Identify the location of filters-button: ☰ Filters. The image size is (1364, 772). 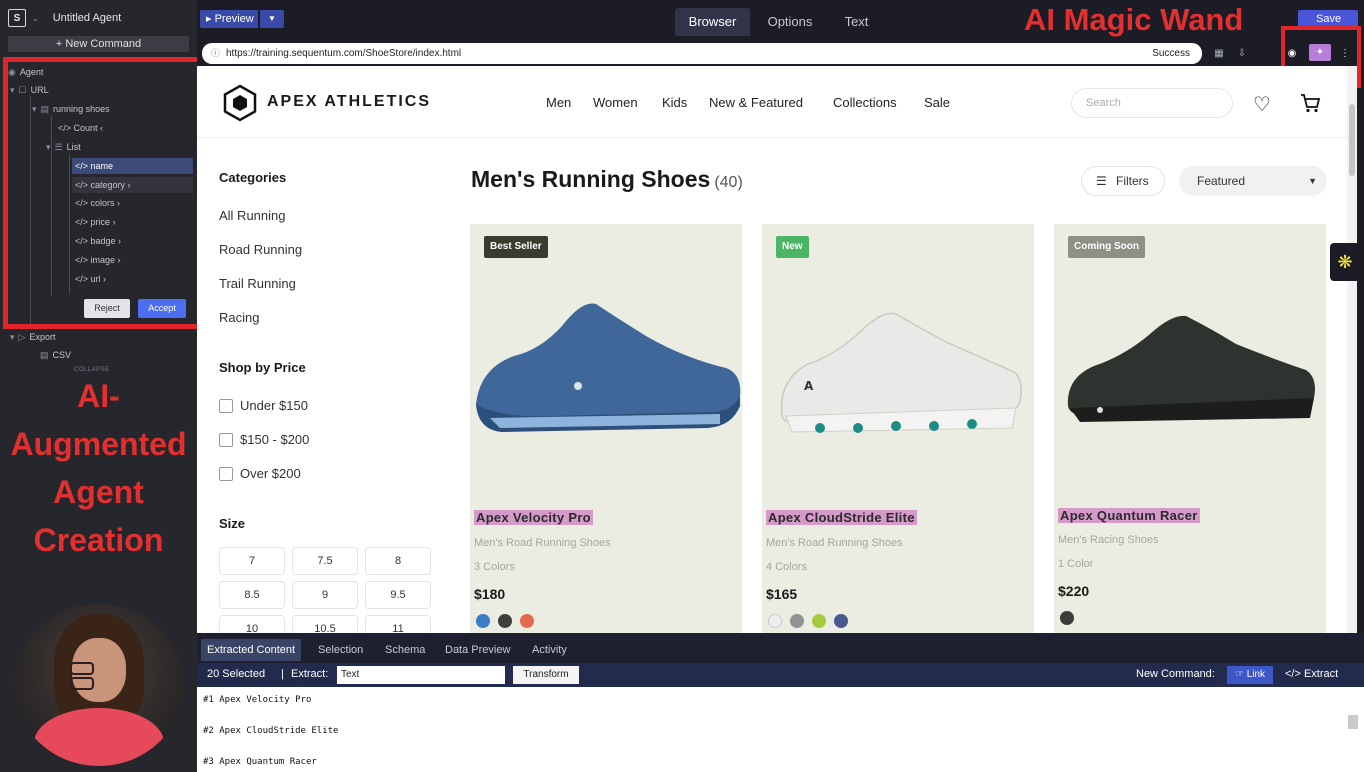
(1123, 181).